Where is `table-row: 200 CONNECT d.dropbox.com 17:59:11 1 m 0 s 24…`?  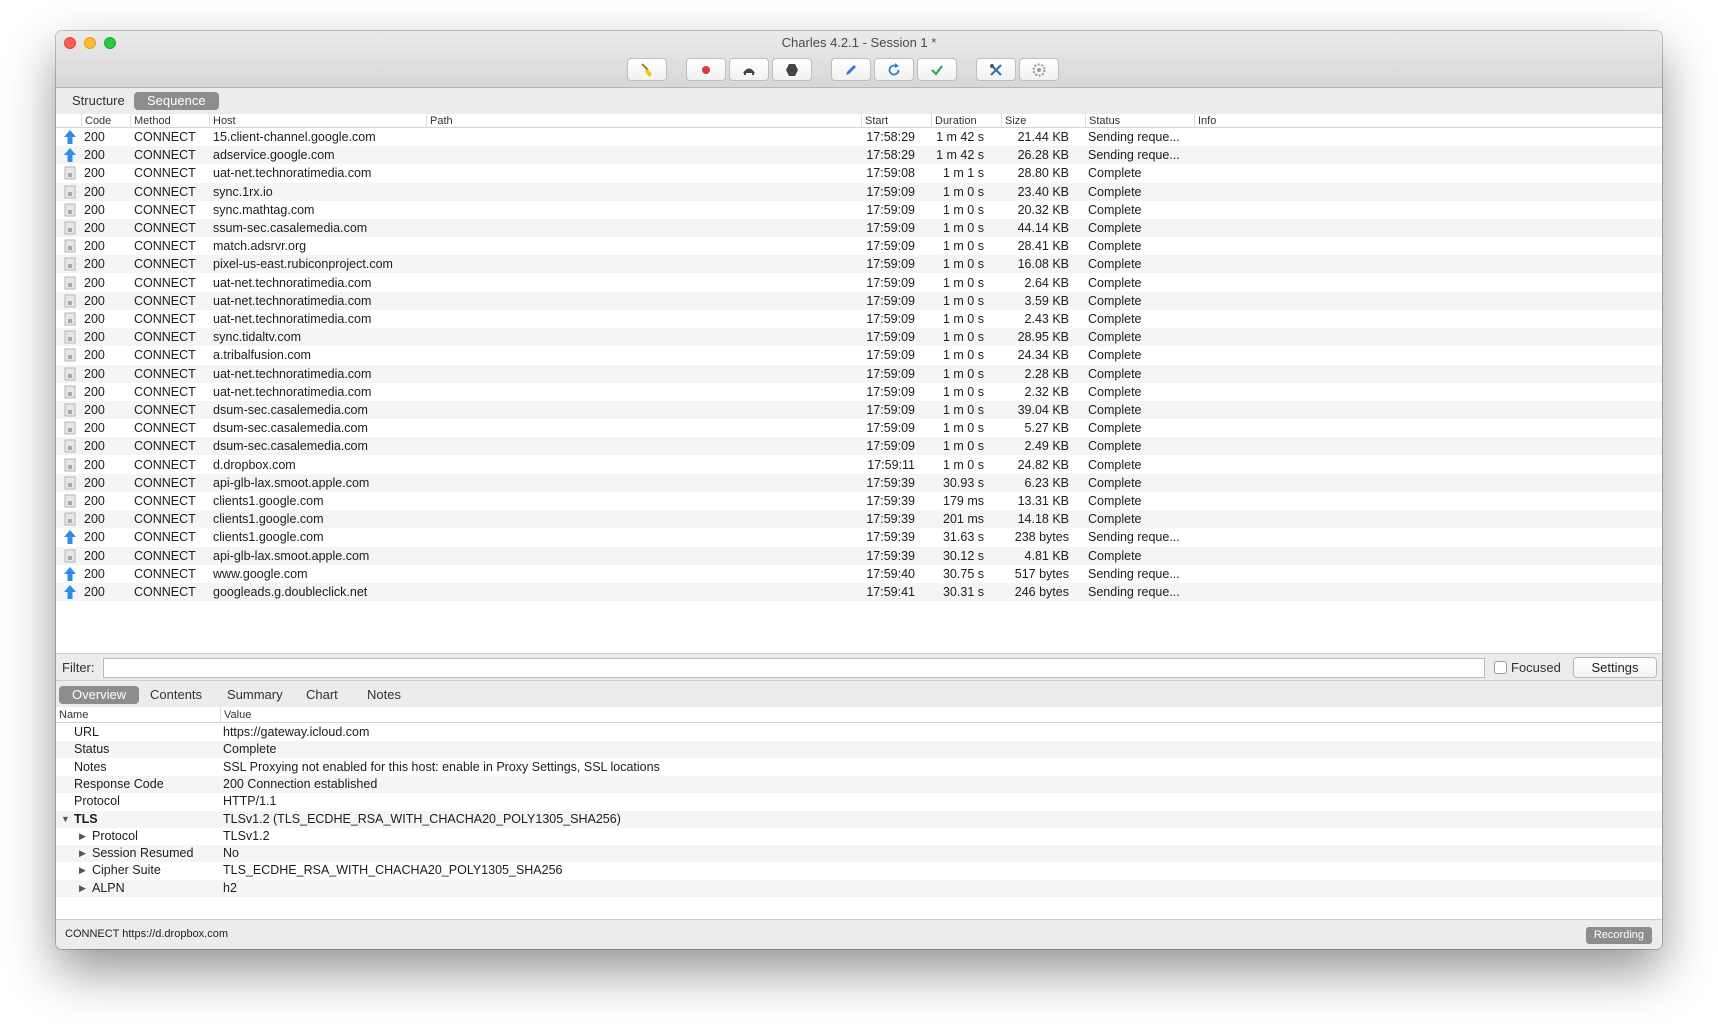 table-row: 200 CONNECT d.dropbox.com 17:59:11 1 m 0 s 24… is located at coordinates (859, 465).